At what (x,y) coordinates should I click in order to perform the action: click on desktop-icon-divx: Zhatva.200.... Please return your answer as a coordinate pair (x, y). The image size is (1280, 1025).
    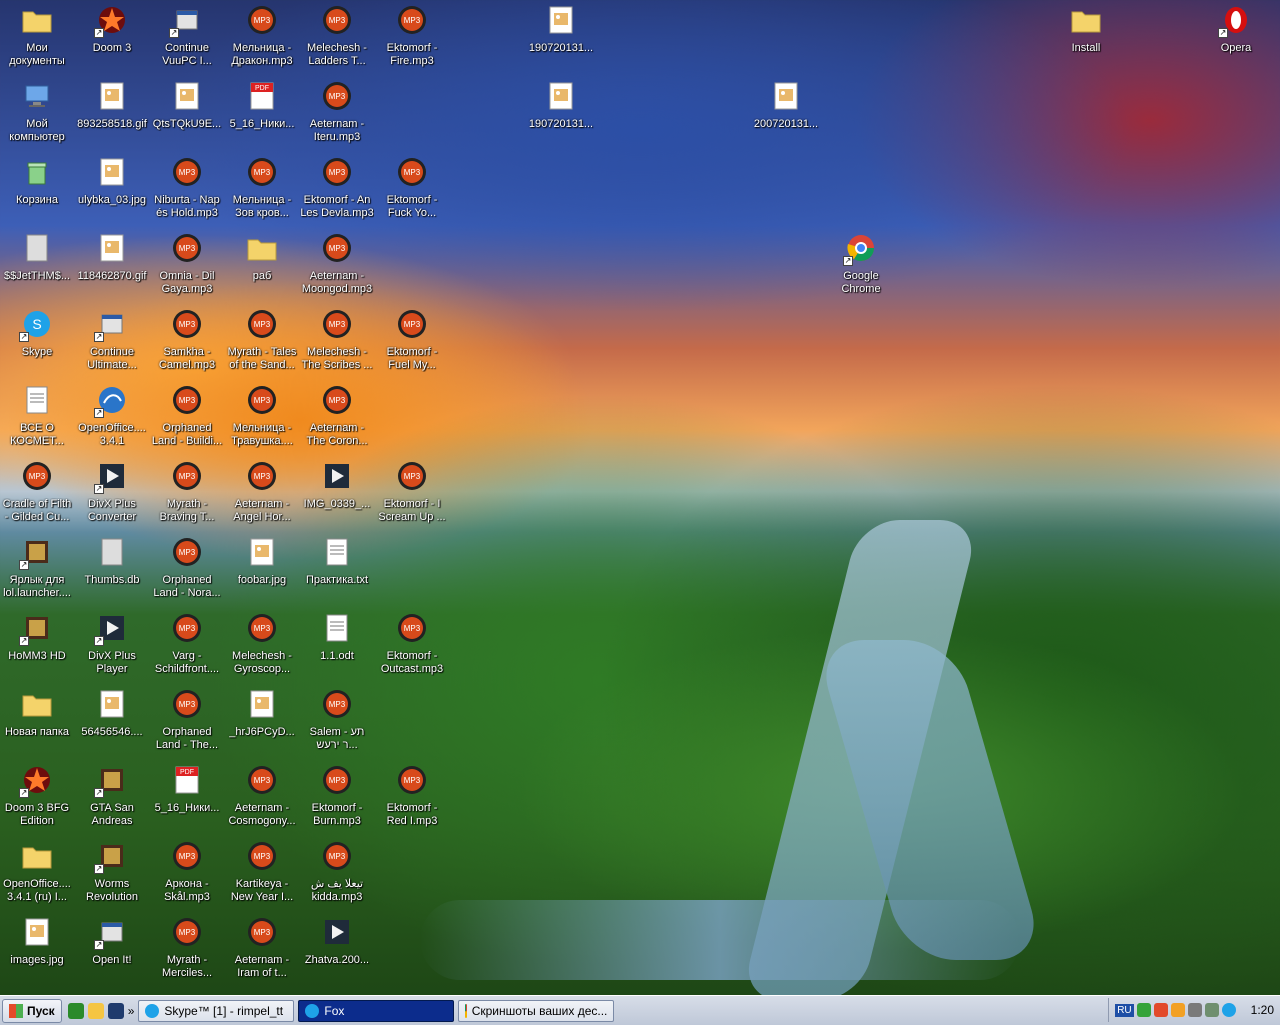
    Looking at the image, I should click on (337, 949).